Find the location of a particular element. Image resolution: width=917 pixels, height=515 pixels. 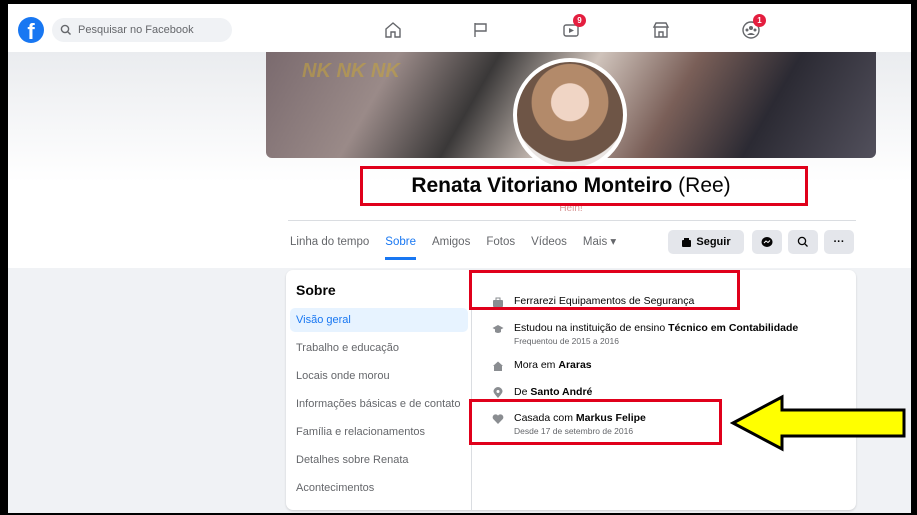

flag-icon is located at coordinates (481, 30).